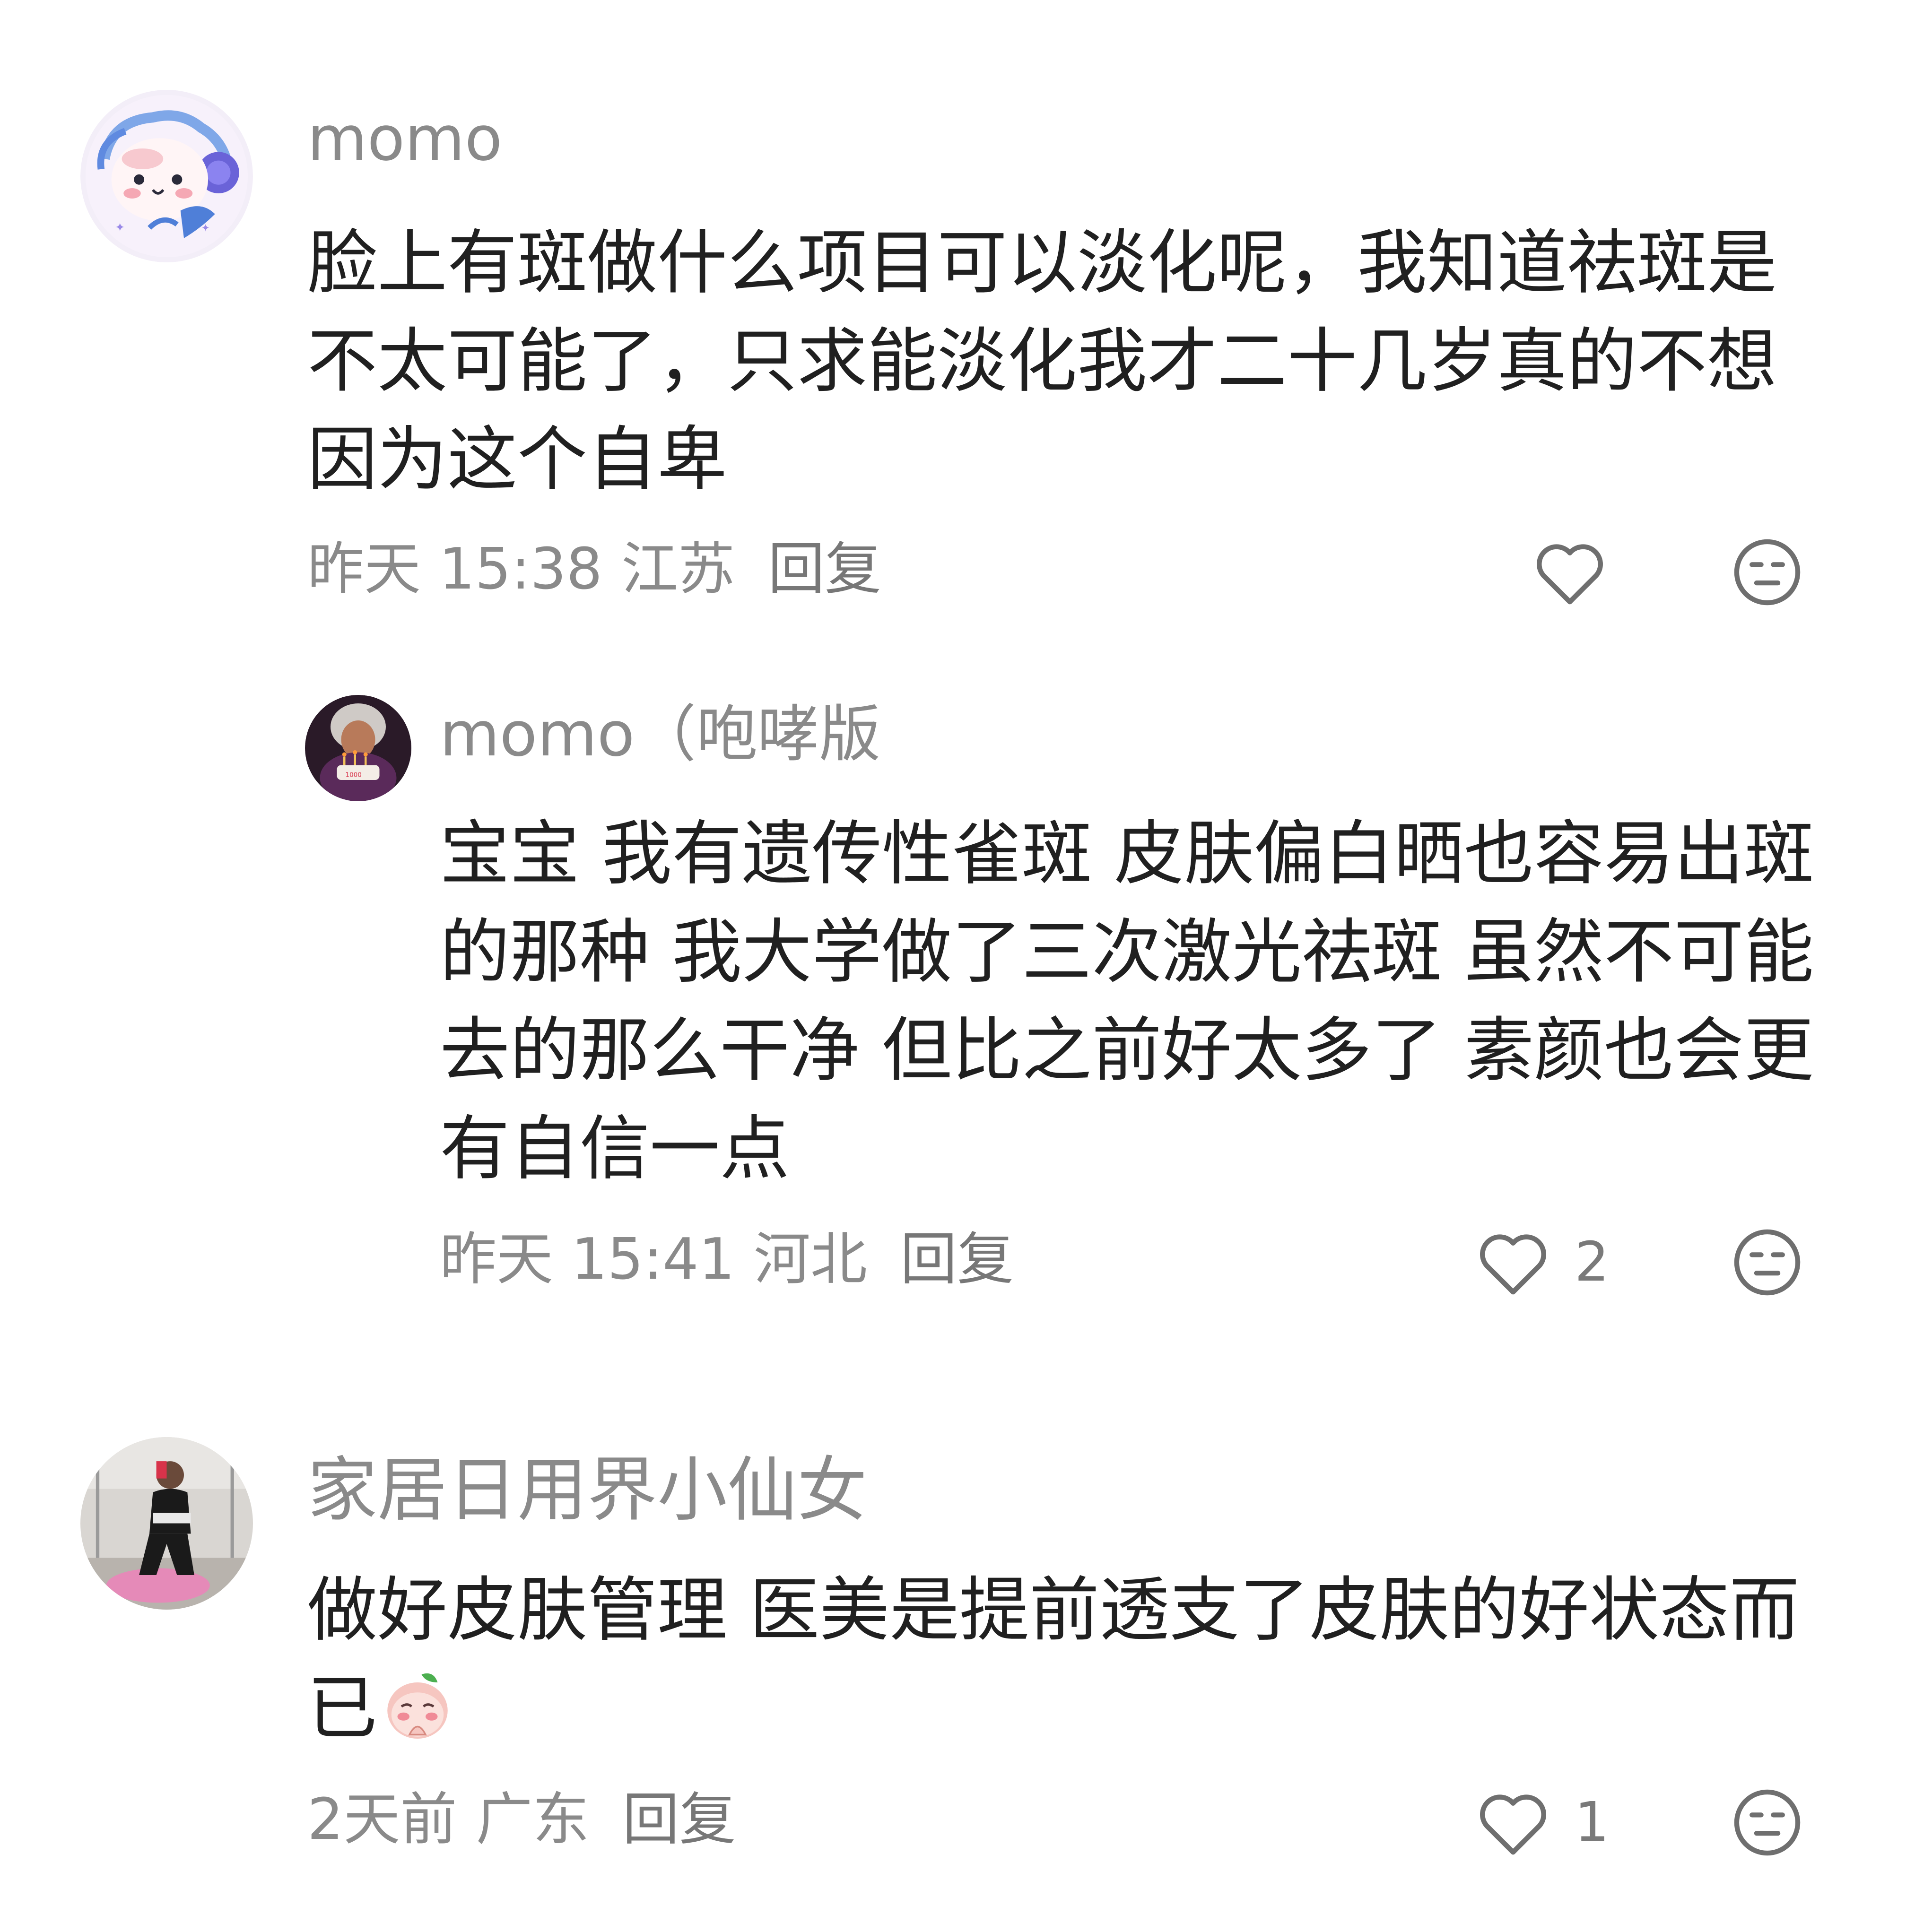 The height and width of the screenshot is (1932, 1915). I want to click on grandma-avatar-icon: 1000, so click(358, 748).